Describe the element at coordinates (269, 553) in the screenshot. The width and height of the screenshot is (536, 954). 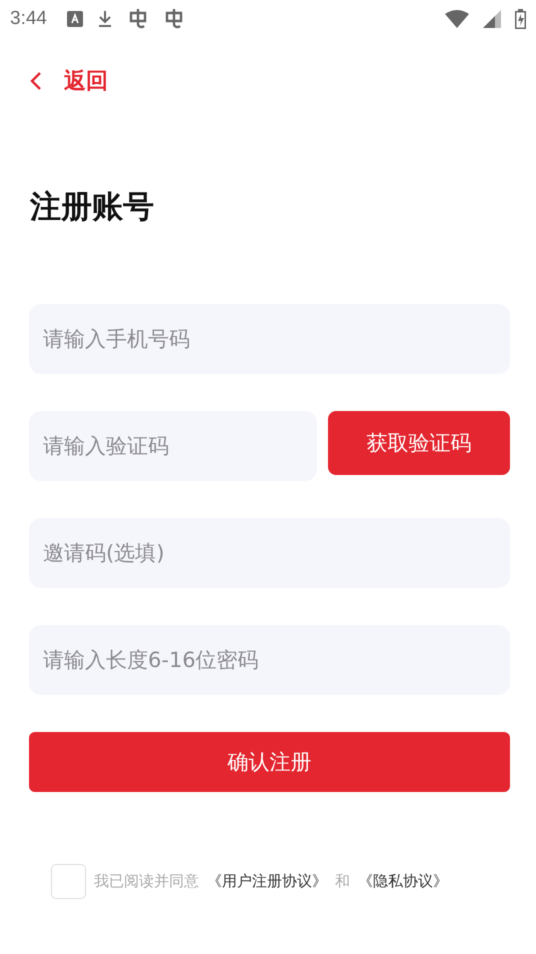
I see `invite-code-field: 邀请码(选填)` at that location.